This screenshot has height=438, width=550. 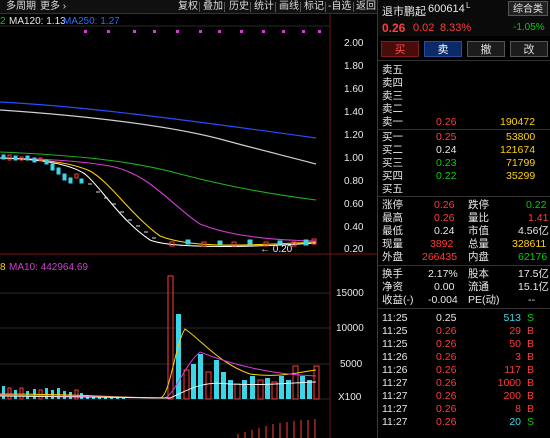 I want to click on bid-label: 买三, so click(x=392, y=163).